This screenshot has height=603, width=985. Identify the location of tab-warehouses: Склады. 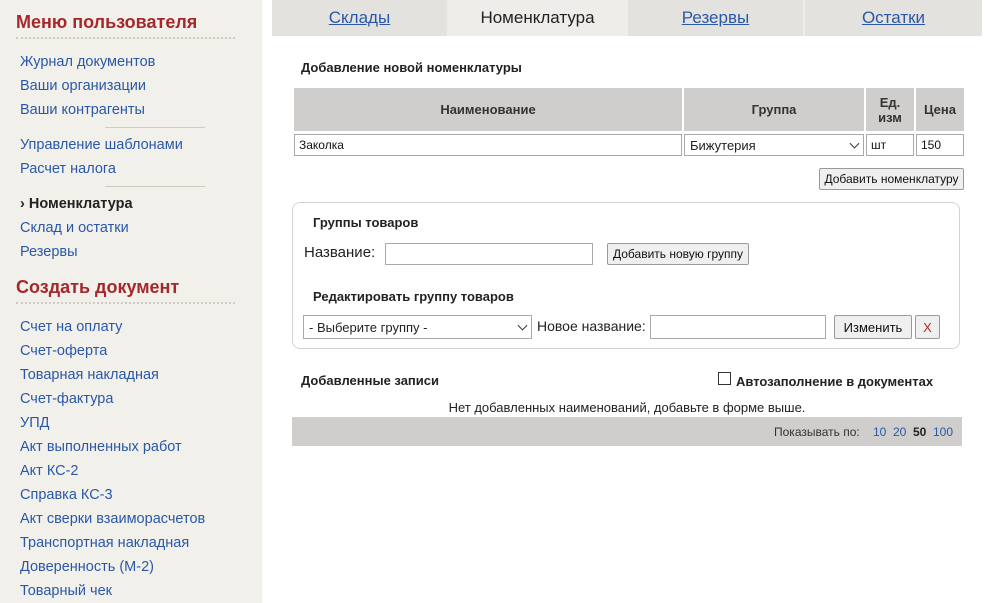
(359, 18).